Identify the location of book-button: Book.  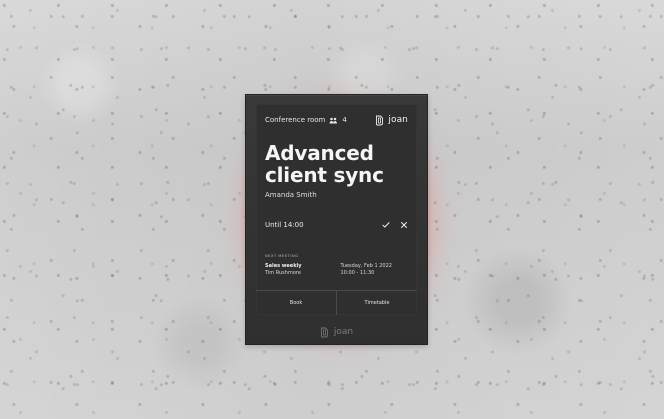
(296, 303).